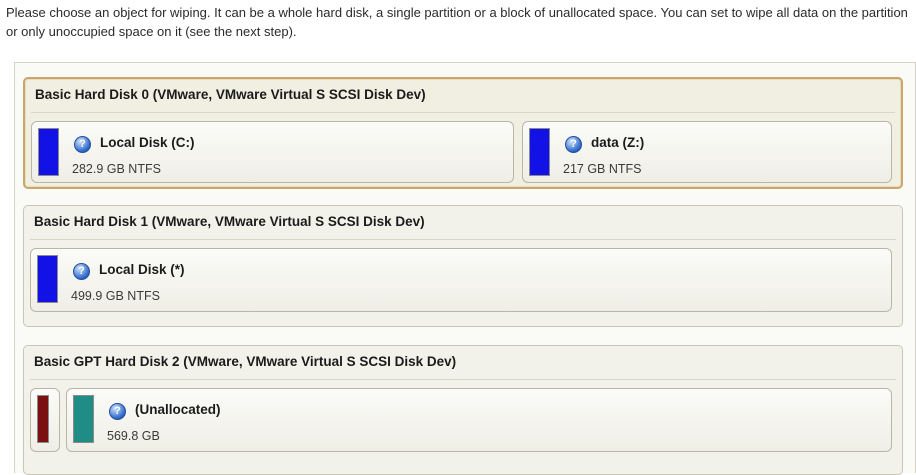 The width and height of the screenshot is (916, 475). I want to click on partition-z: ? data (Z:) 217 GB NTFS, so click(707, 152).